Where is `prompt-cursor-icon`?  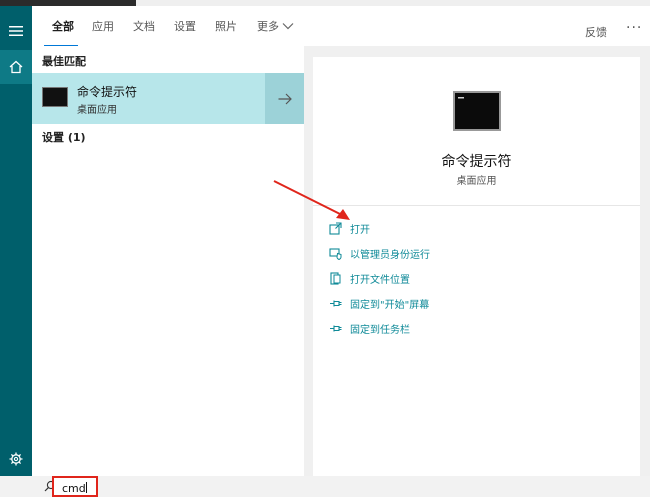 prompt-cursor-icon is located at coordinates (461, 98).